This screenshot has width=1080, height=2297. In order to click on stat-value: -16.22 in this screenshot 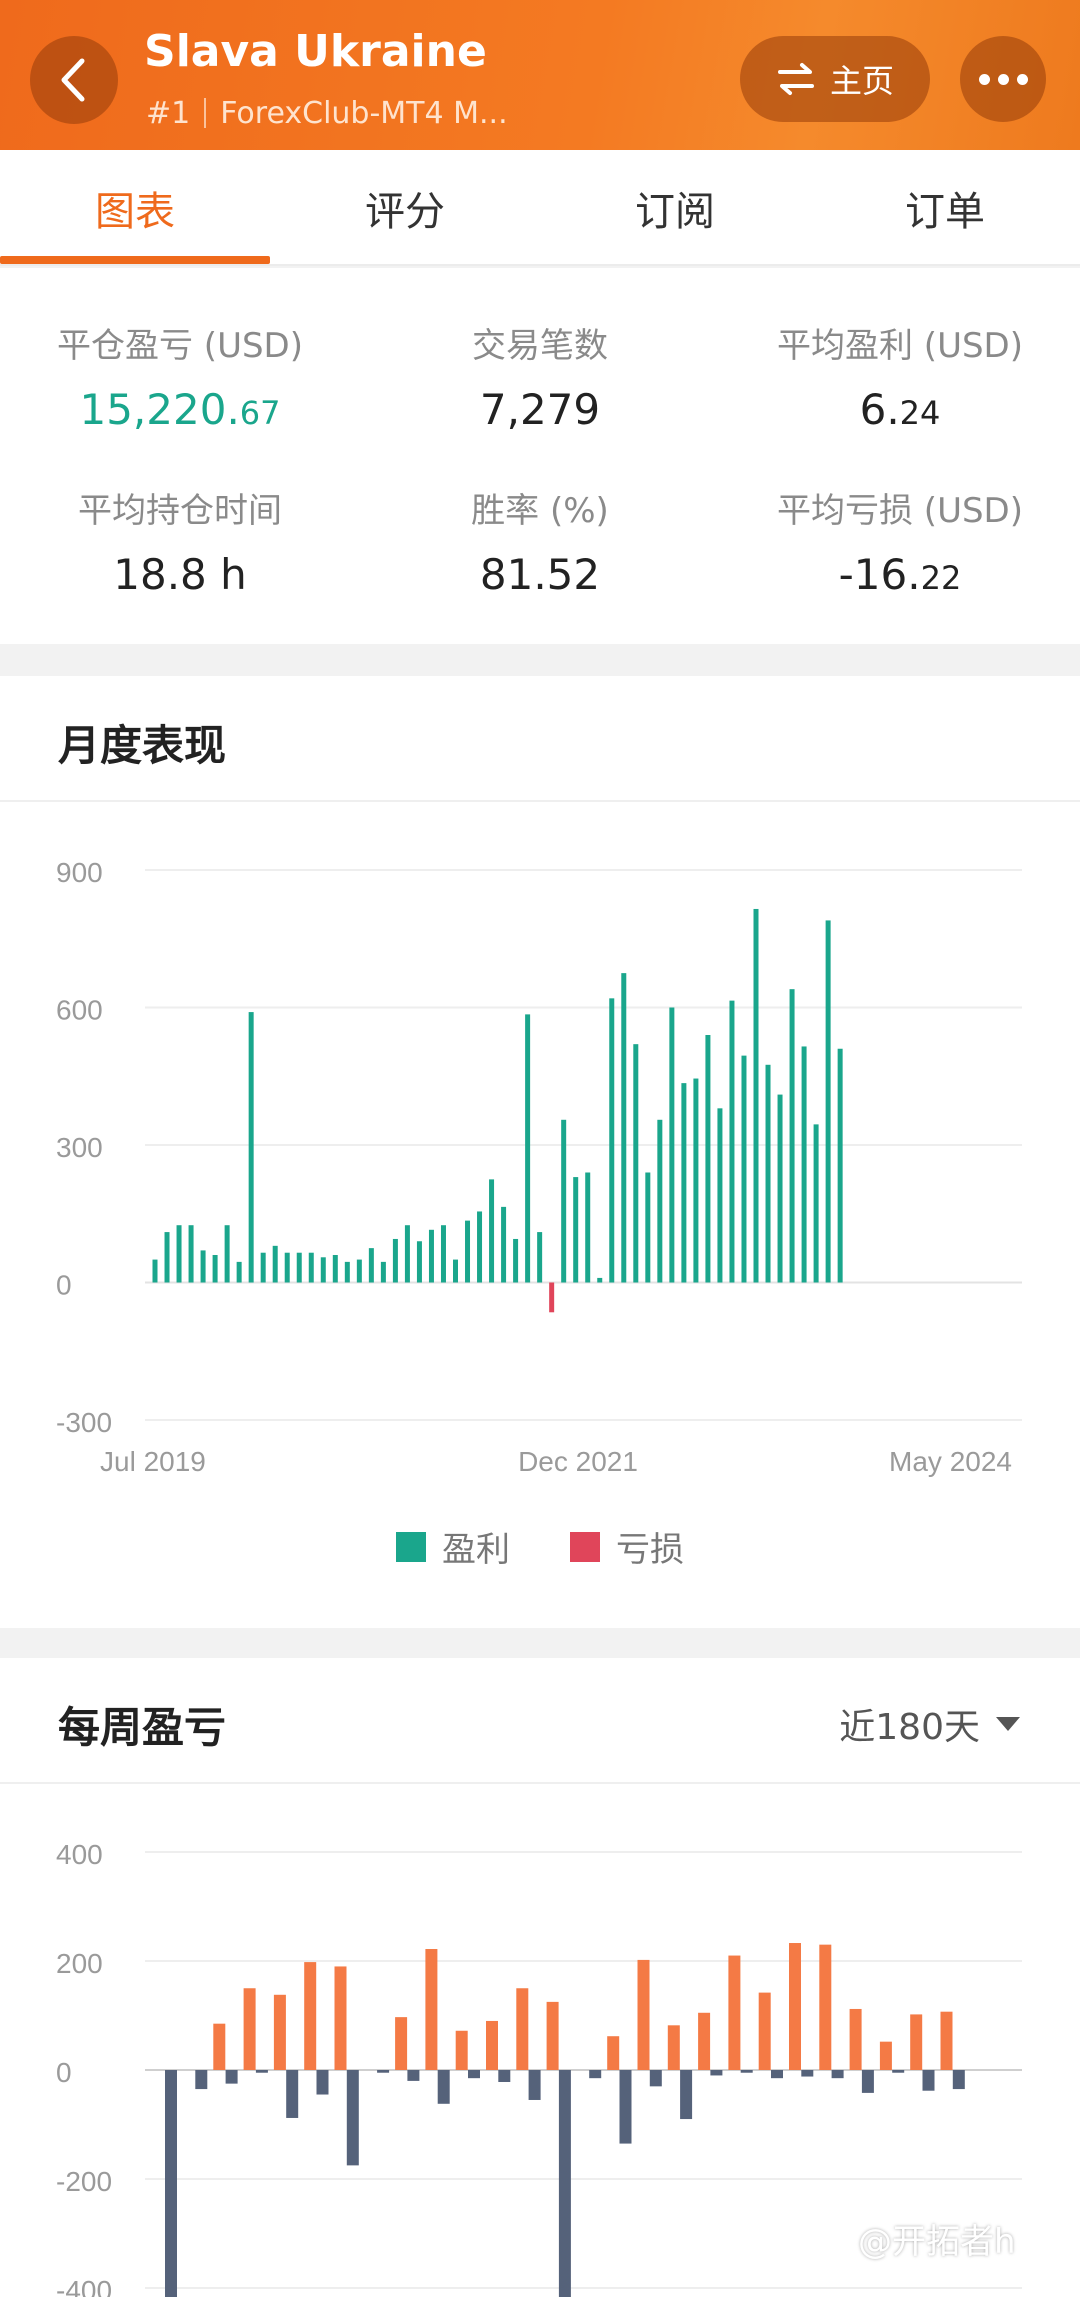, I will do `click(900, 574)`.